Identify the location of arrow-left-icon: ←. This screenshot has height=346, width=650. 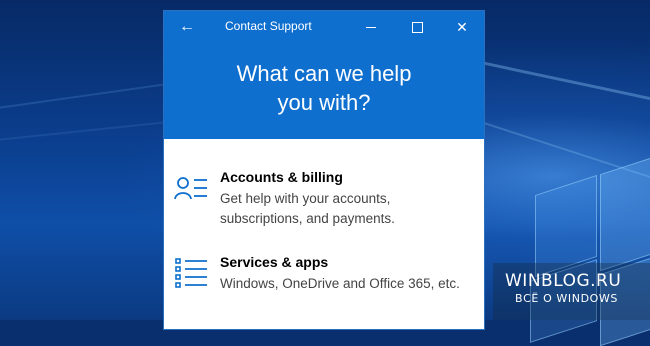
(187, 26).